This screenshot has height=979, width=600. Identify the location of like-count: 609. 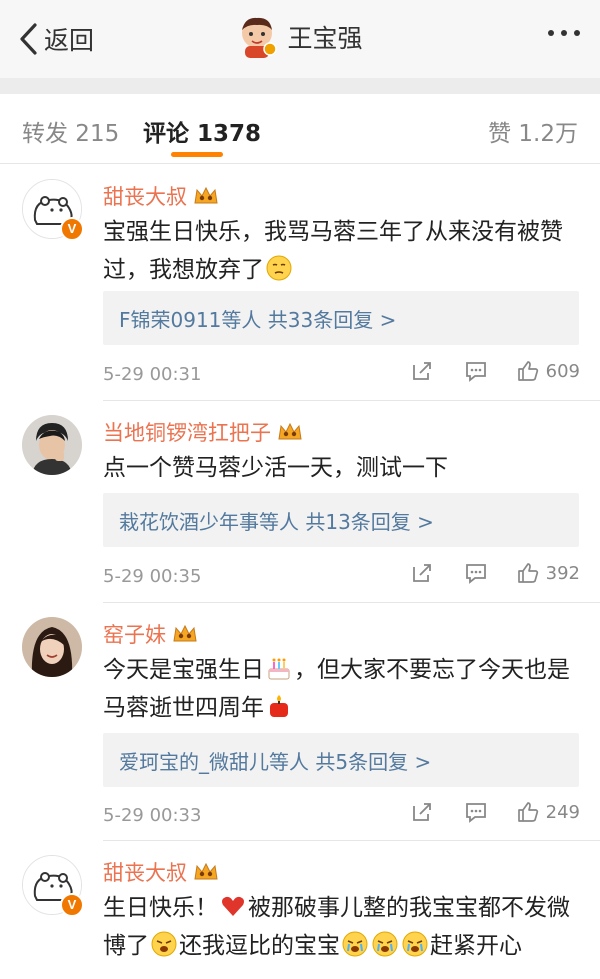
(562, 371).